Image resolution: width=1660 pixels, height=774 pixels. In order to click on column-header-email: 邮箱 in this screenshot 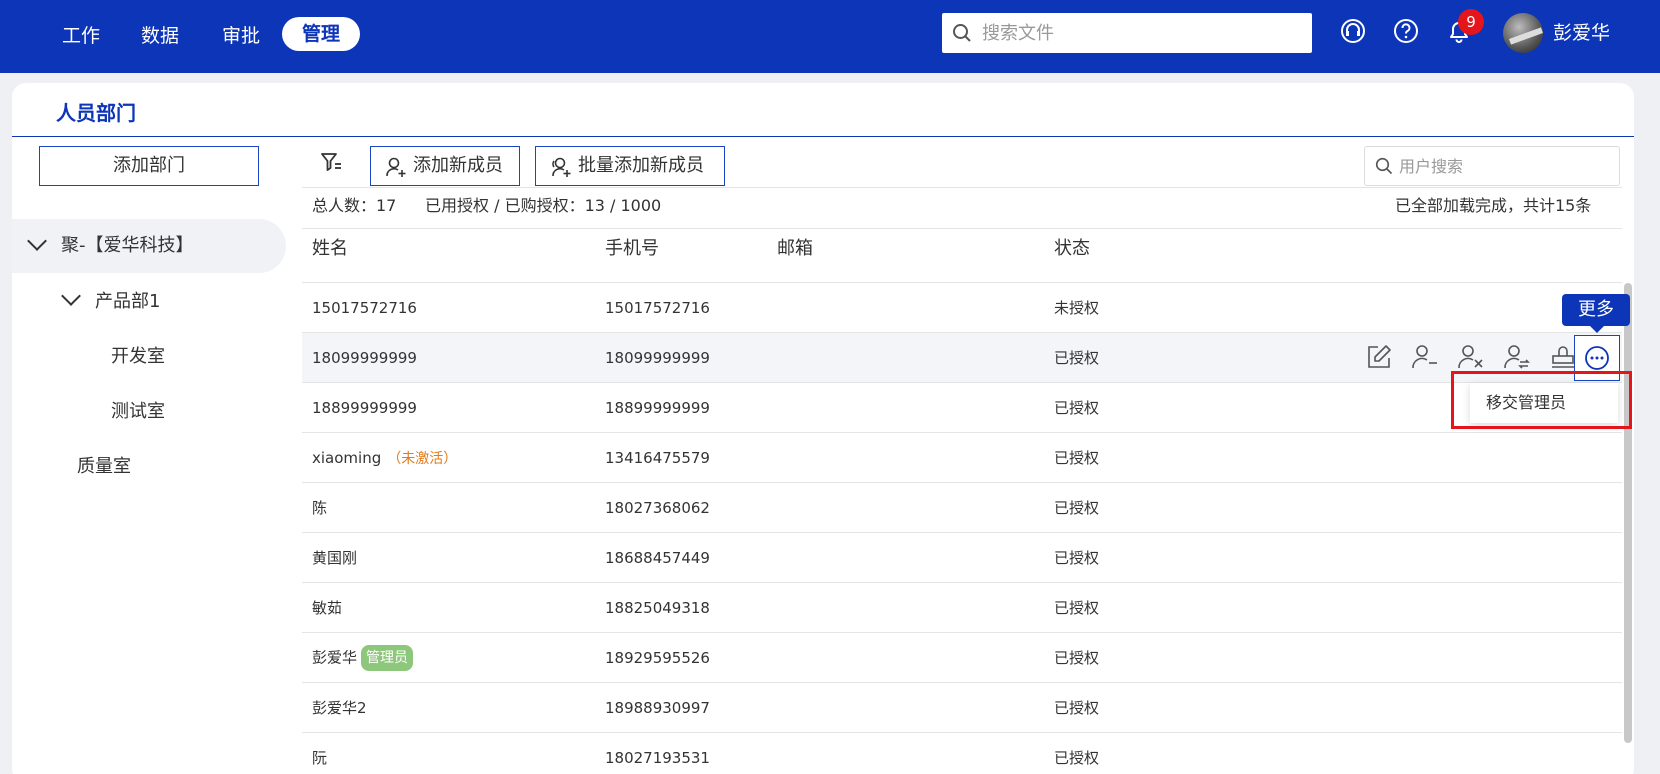, I will do `click(795, 249)`.